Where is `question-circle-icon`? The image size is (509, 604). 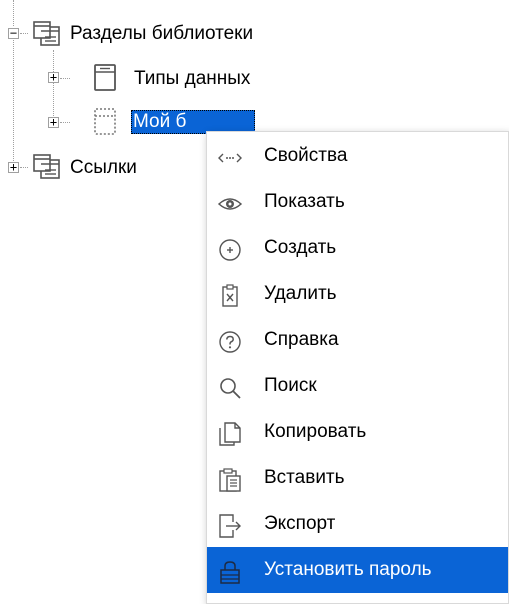
question-circle-icon is located at coordinates (230, 340).